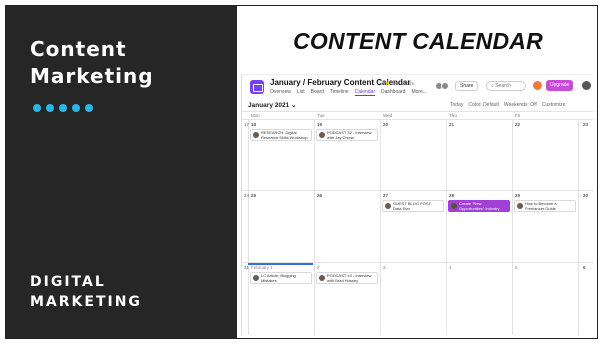 This screenshot has height=344, width=603. I want to click on weekday-thu: Thu, so click(453, 115).